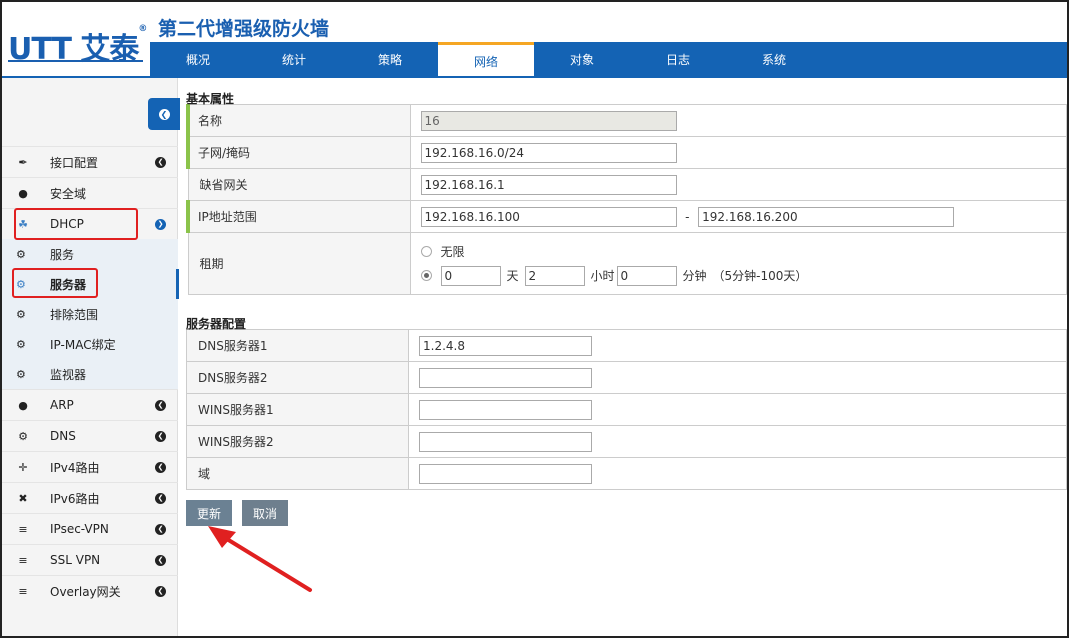  I want to click on sidebar-item-ipv6-route: ✖ IPv6路由 ❮, so click(90, 497).